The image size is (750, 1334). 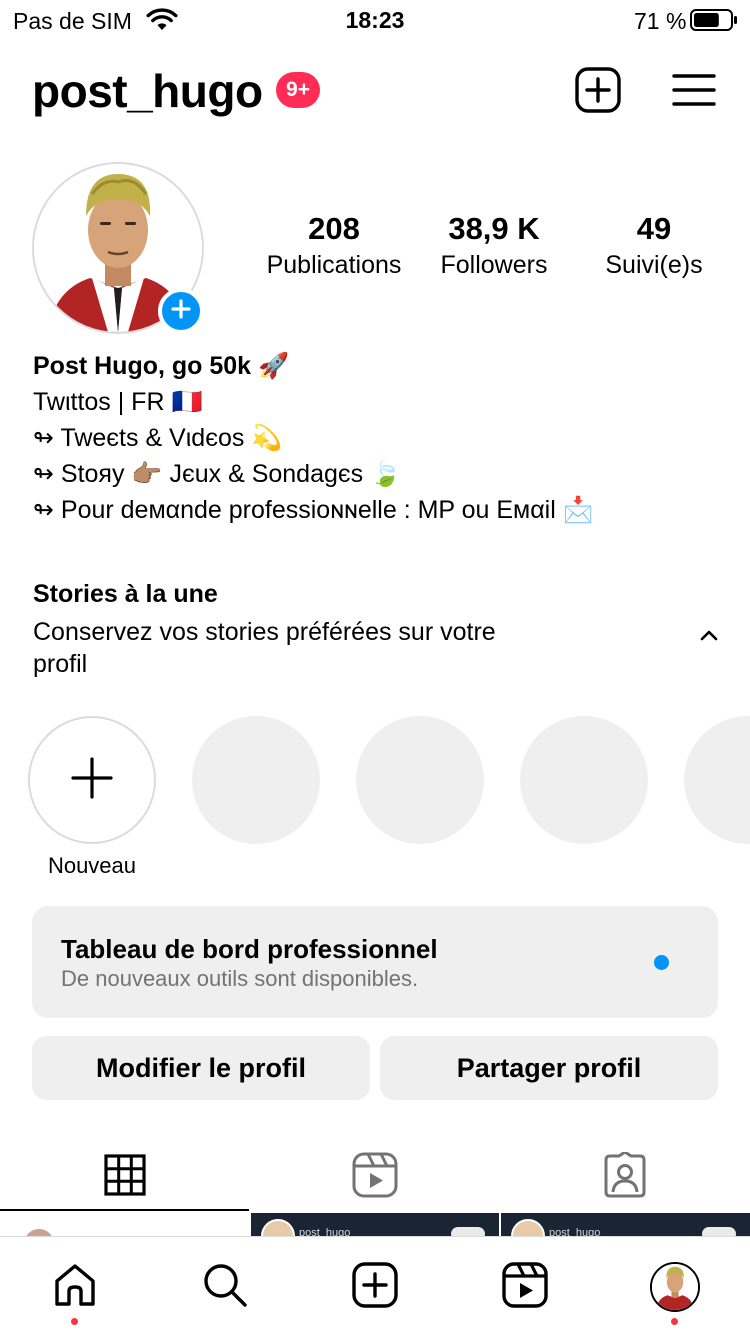 I want to click on new-highlight-button, so click(x=92, y=780).